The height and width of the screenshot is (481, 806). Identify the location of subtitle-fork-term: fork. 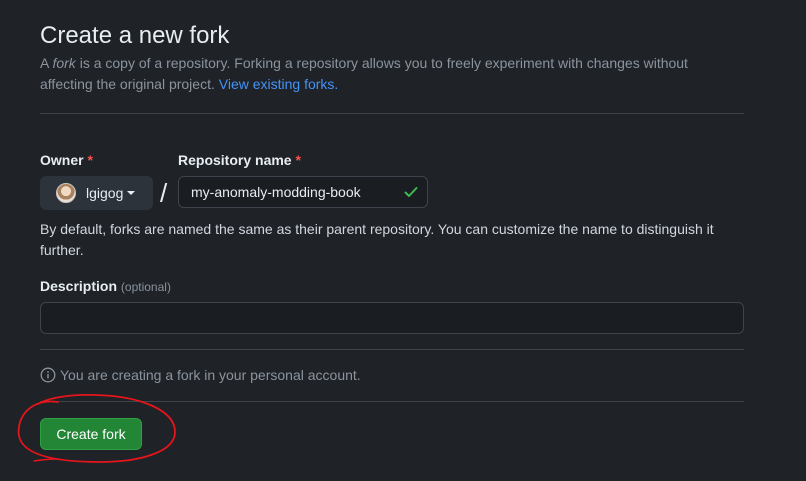
(64, 63).